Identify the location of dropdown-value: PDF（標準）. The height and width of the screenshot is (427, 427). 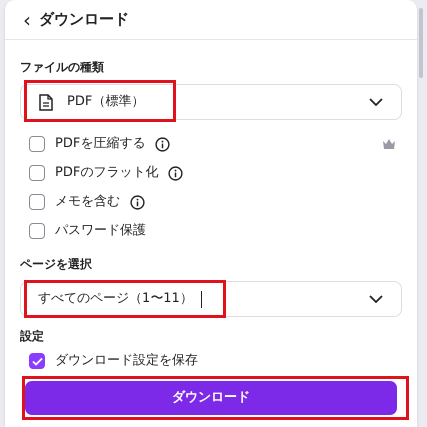
(106, 102).